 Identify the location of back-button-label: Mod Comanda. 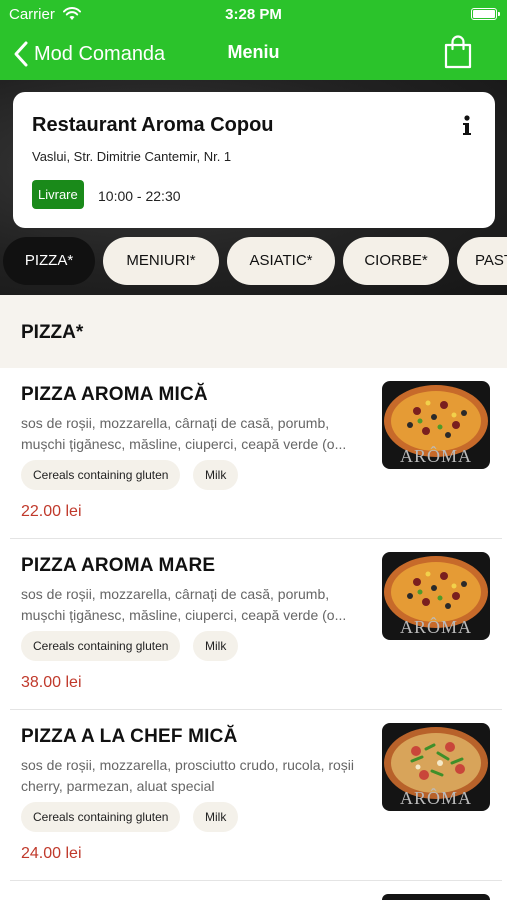
(100, 53).